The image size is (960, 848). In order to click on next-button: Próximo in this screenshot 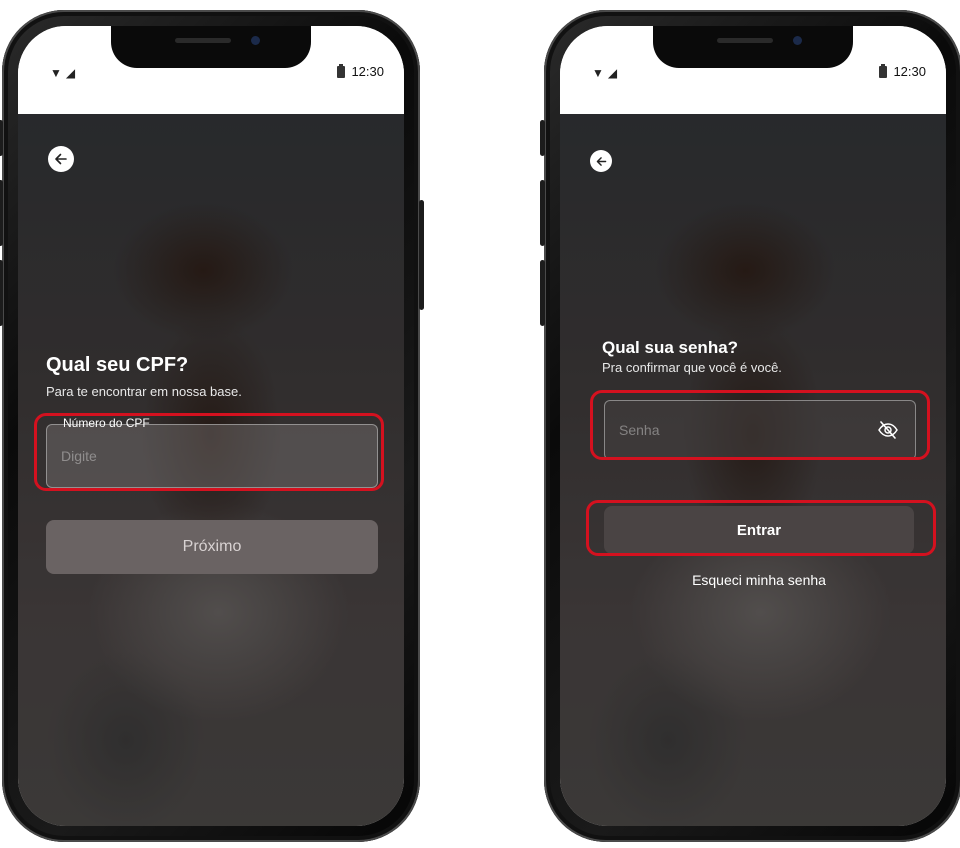, I will do `click(212, 547)`.